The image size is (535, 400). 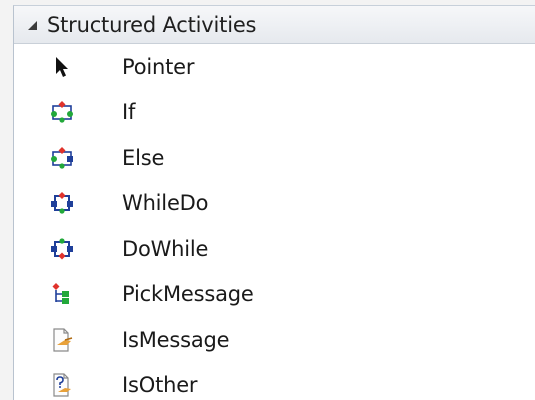 I want to click on collapse-triangle-icon, so click(x=32, y=25).